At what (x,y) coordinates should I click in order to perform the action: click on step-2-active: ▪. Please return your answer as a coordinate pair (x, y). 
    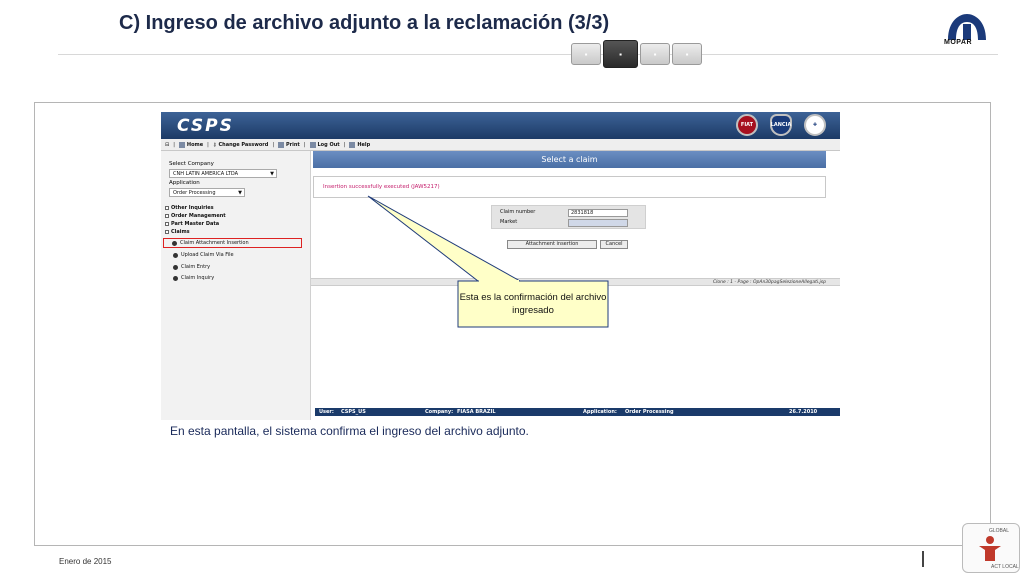
    Looking at the image, I should click on (620, 54).